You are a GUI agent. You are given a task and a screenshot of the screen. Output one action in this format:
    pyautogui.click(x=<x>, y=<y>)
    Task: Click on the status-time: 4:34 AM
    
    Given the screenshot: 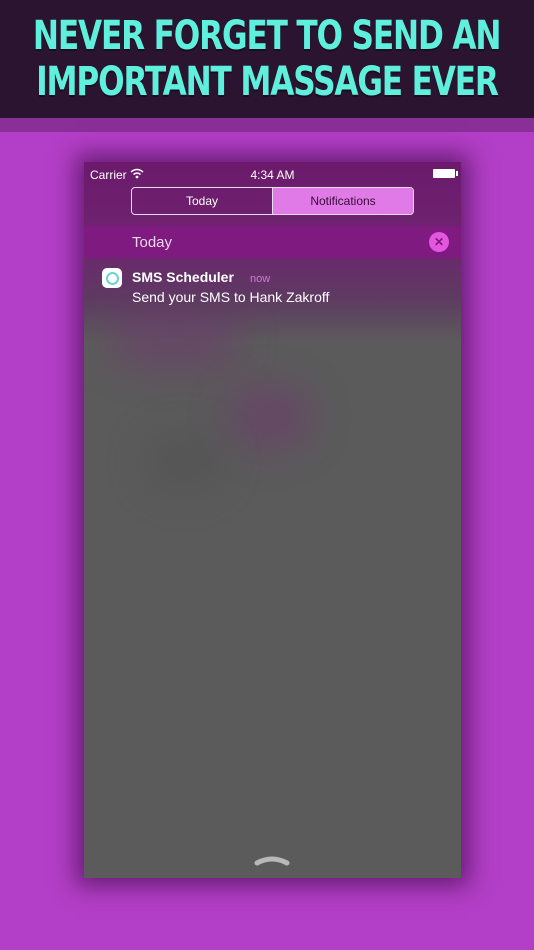 What is the action you would take?
    pyautogui.click(x=272, y=175)
    